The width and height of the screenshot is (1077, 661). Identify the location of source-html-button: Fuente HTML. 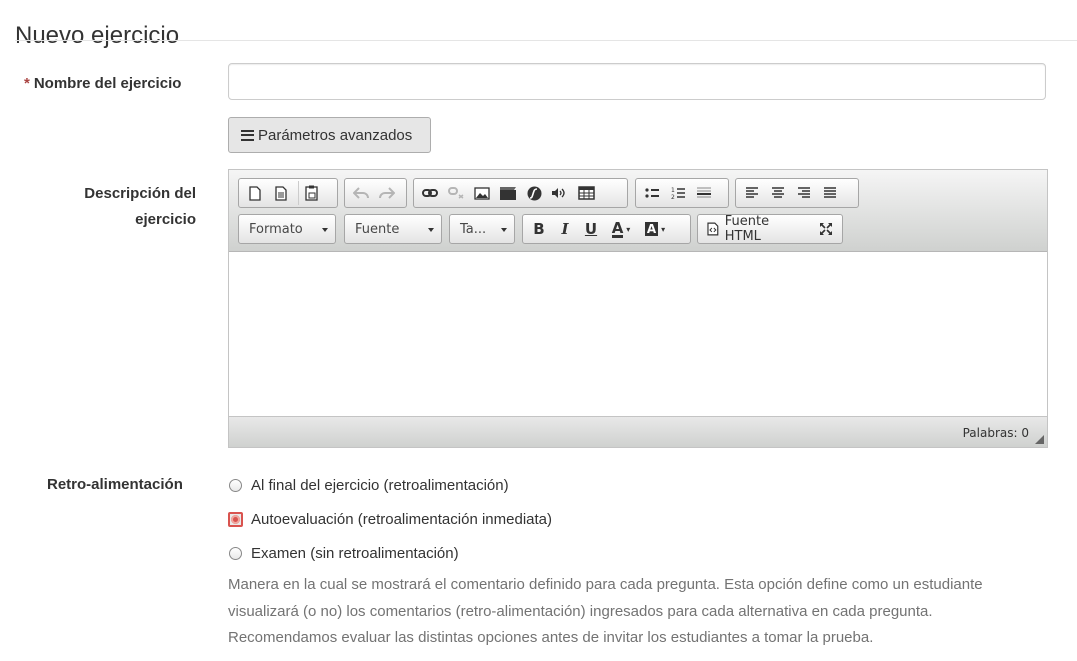
(757, 229).